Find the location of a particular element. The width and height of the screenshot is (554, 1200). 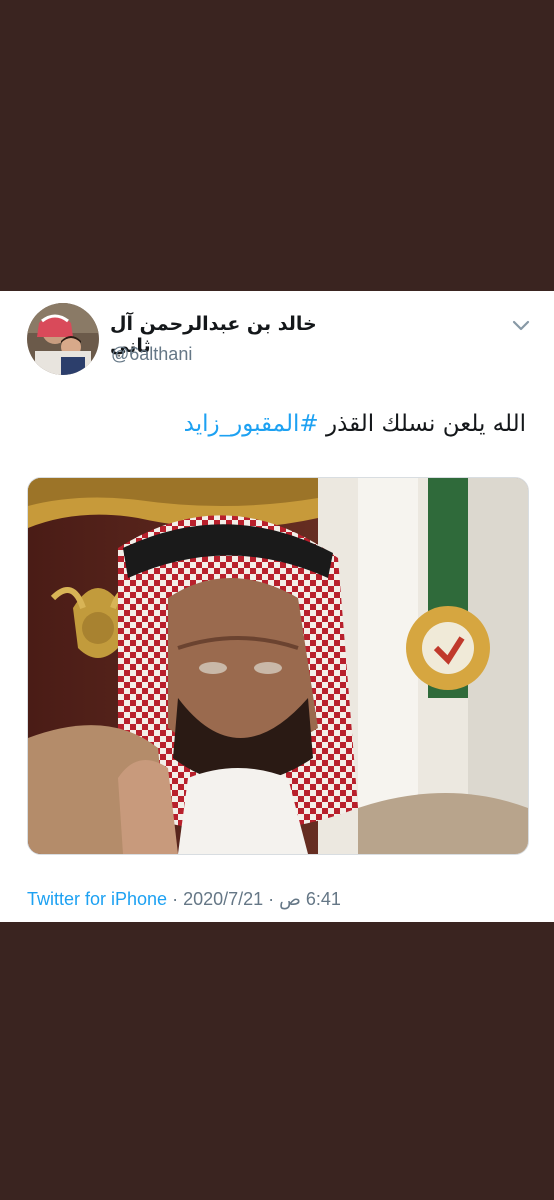

chevron-down-icon is located at coordinates (521, 325).